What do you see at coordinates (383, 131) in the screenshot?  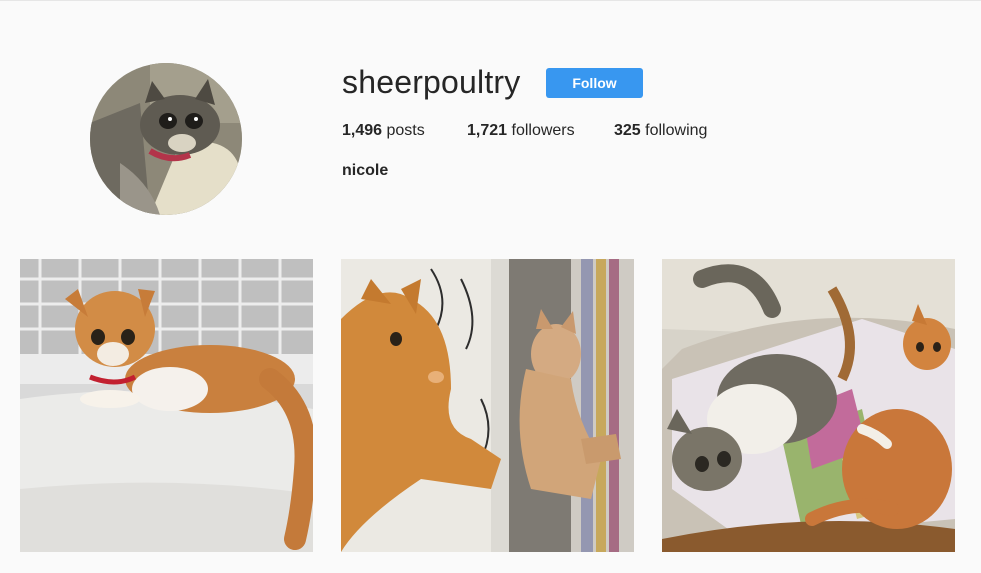 I see `posts-stat: 1,496 posts` at bounding box center [383, 131].